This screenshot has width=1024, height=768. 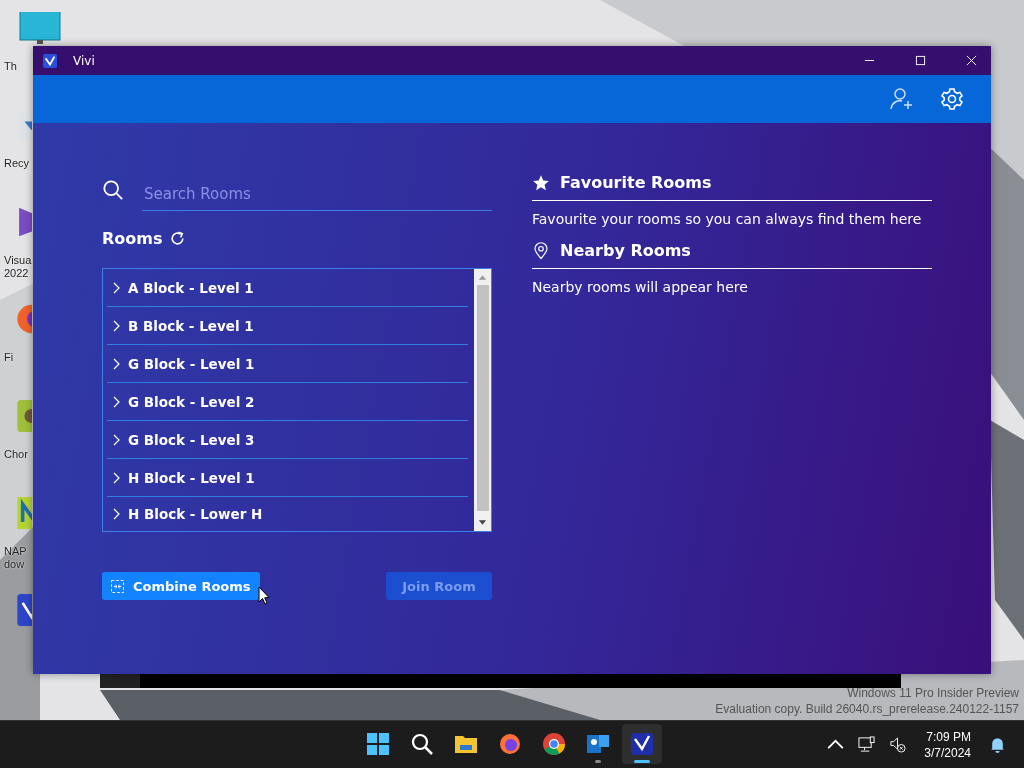 I want to click on settings-icon, so click(x=952, y=99).